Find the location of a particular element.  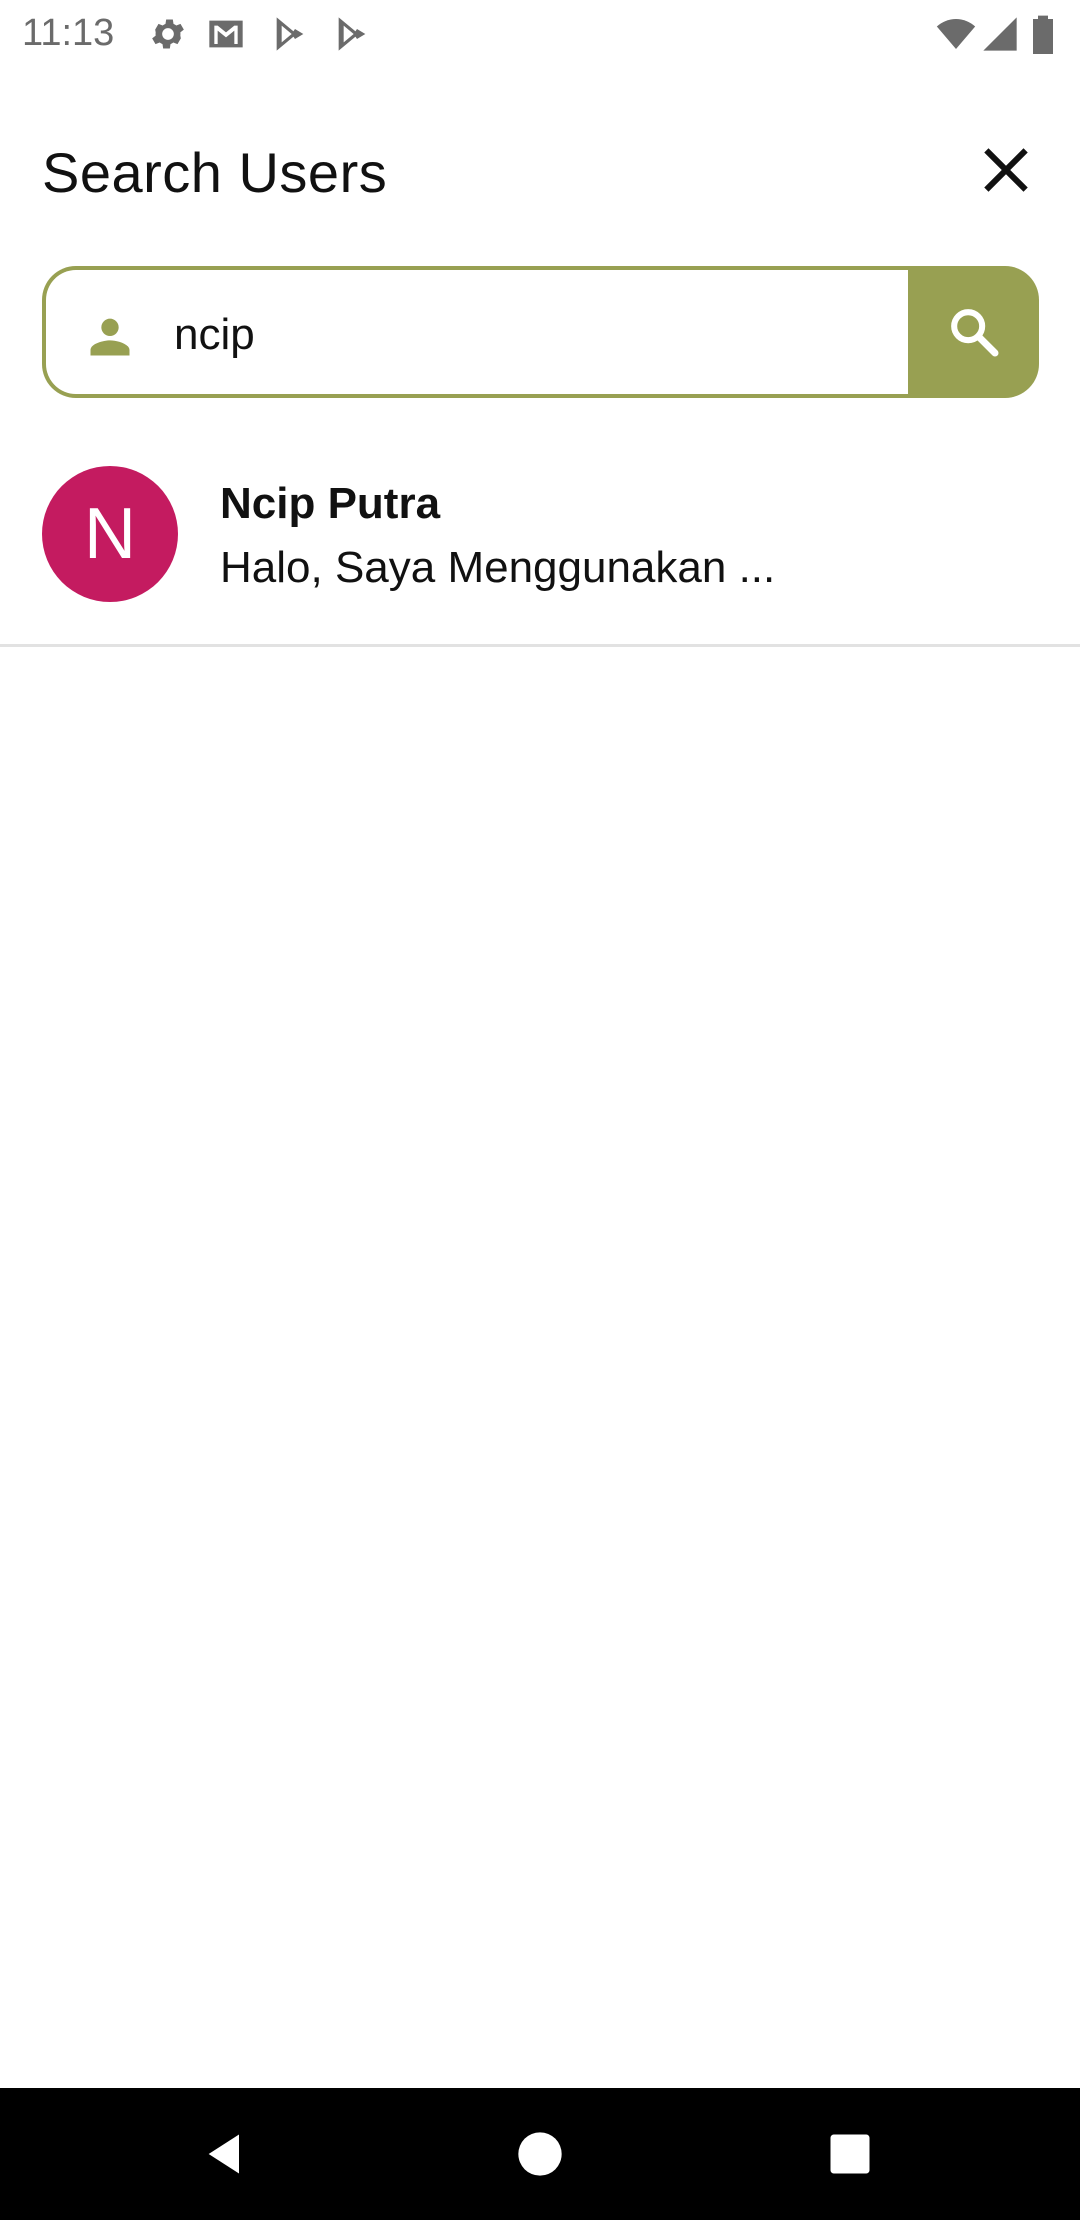

search-icon is located at coordinates (975, 333).